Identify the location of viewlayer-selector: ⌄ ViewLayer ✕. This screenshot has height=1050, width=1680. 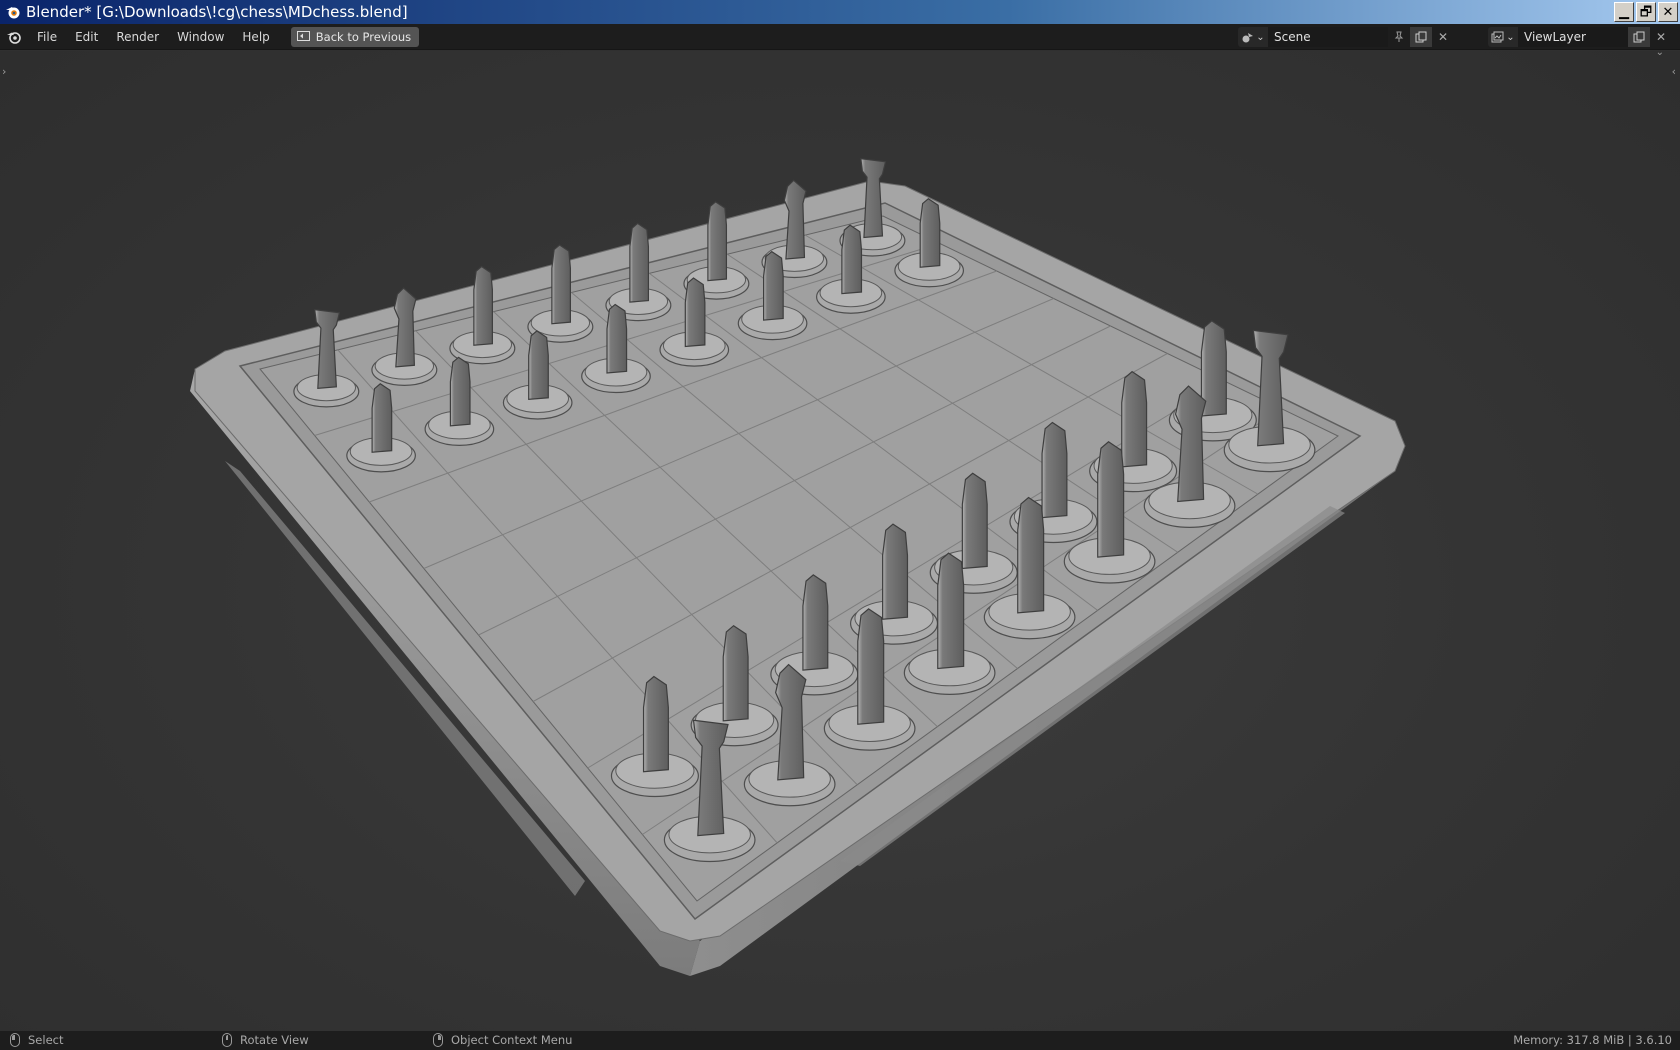
(1580, 37).